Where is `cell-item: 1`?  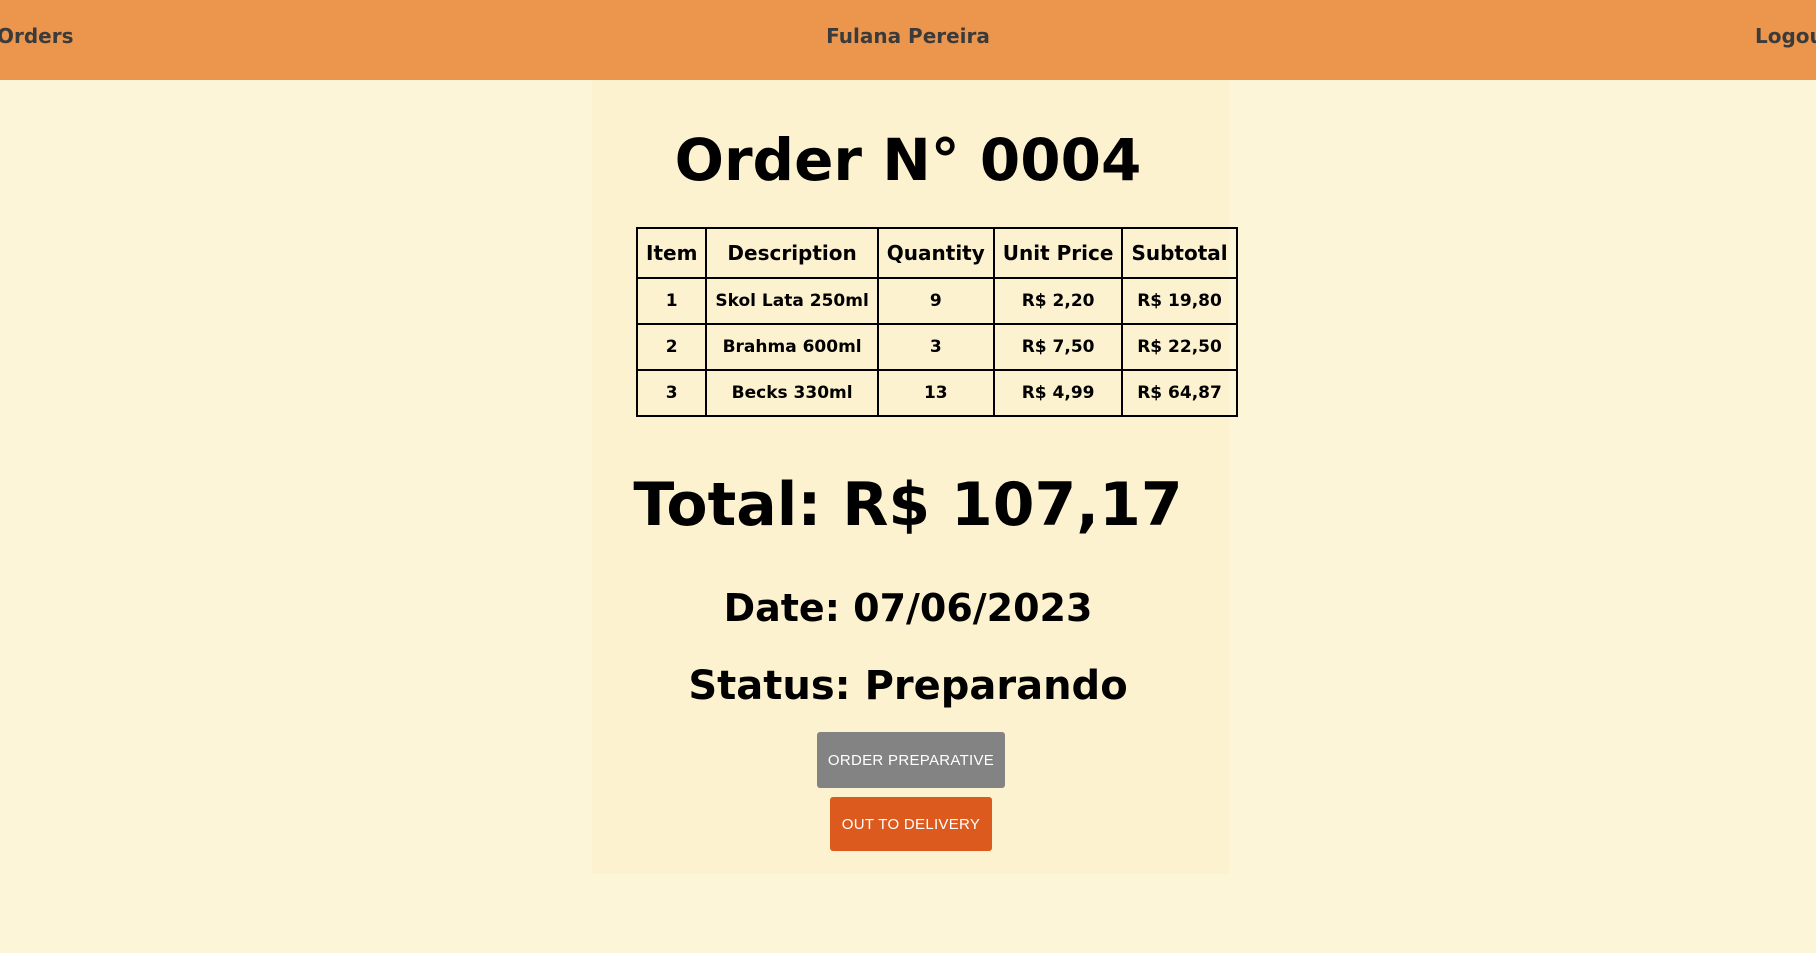 cell-item: 1 is located at coordinates (671, 301).